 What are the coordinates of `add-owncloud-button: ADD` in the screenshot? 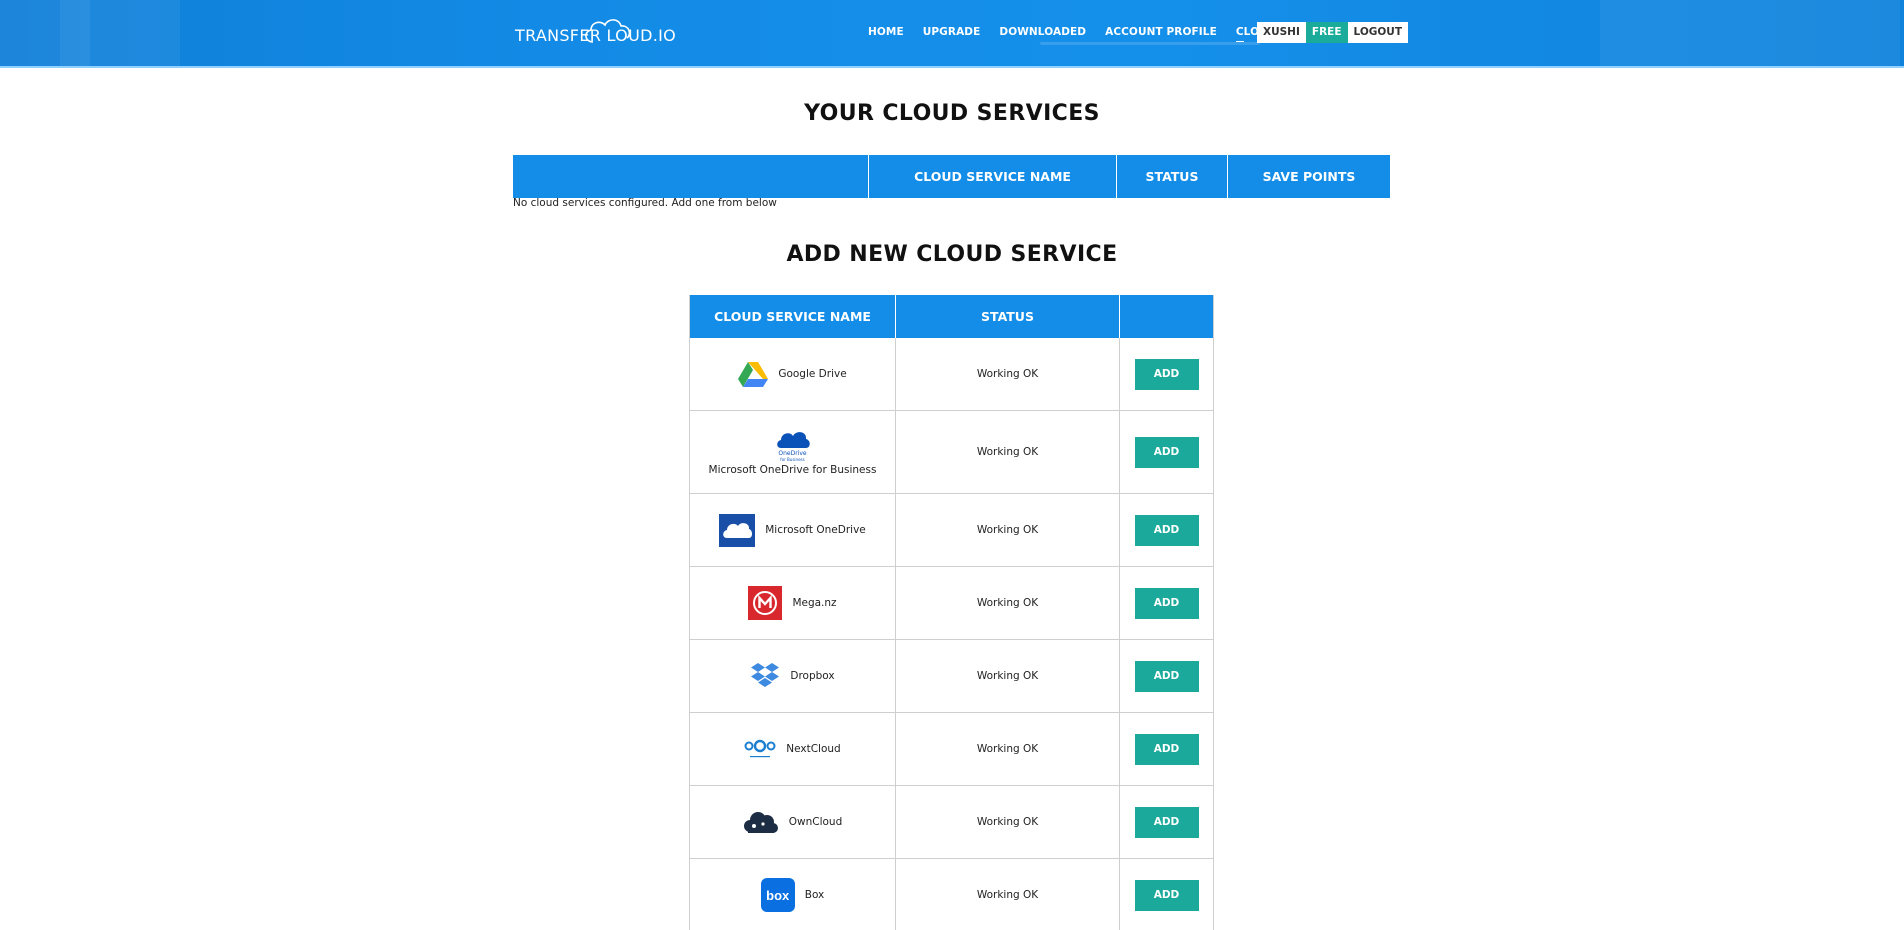 It's located at (1166, 822).